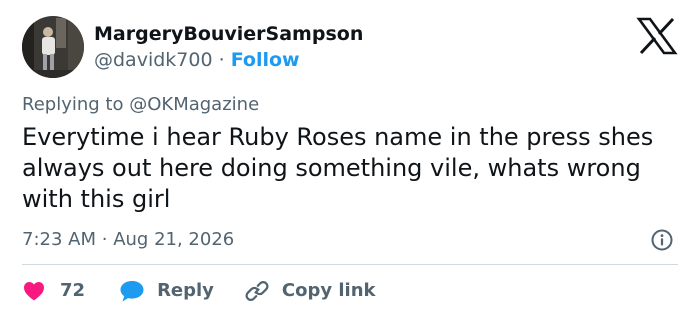  Describe the element at coordinates (59, 239) in the screenshot. I see `tweet-time: 7:23 AM` at that location.